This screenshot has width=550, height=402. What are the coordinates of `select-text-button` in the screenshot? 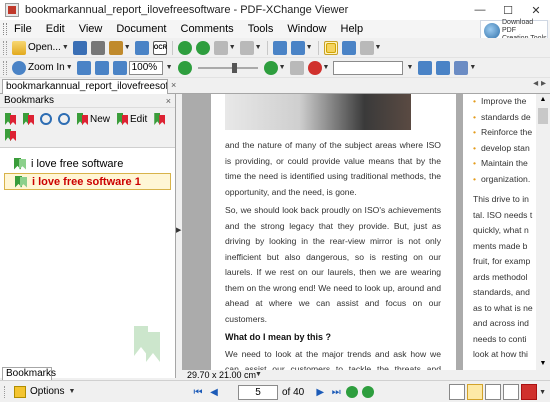 It's located at (349, 48).